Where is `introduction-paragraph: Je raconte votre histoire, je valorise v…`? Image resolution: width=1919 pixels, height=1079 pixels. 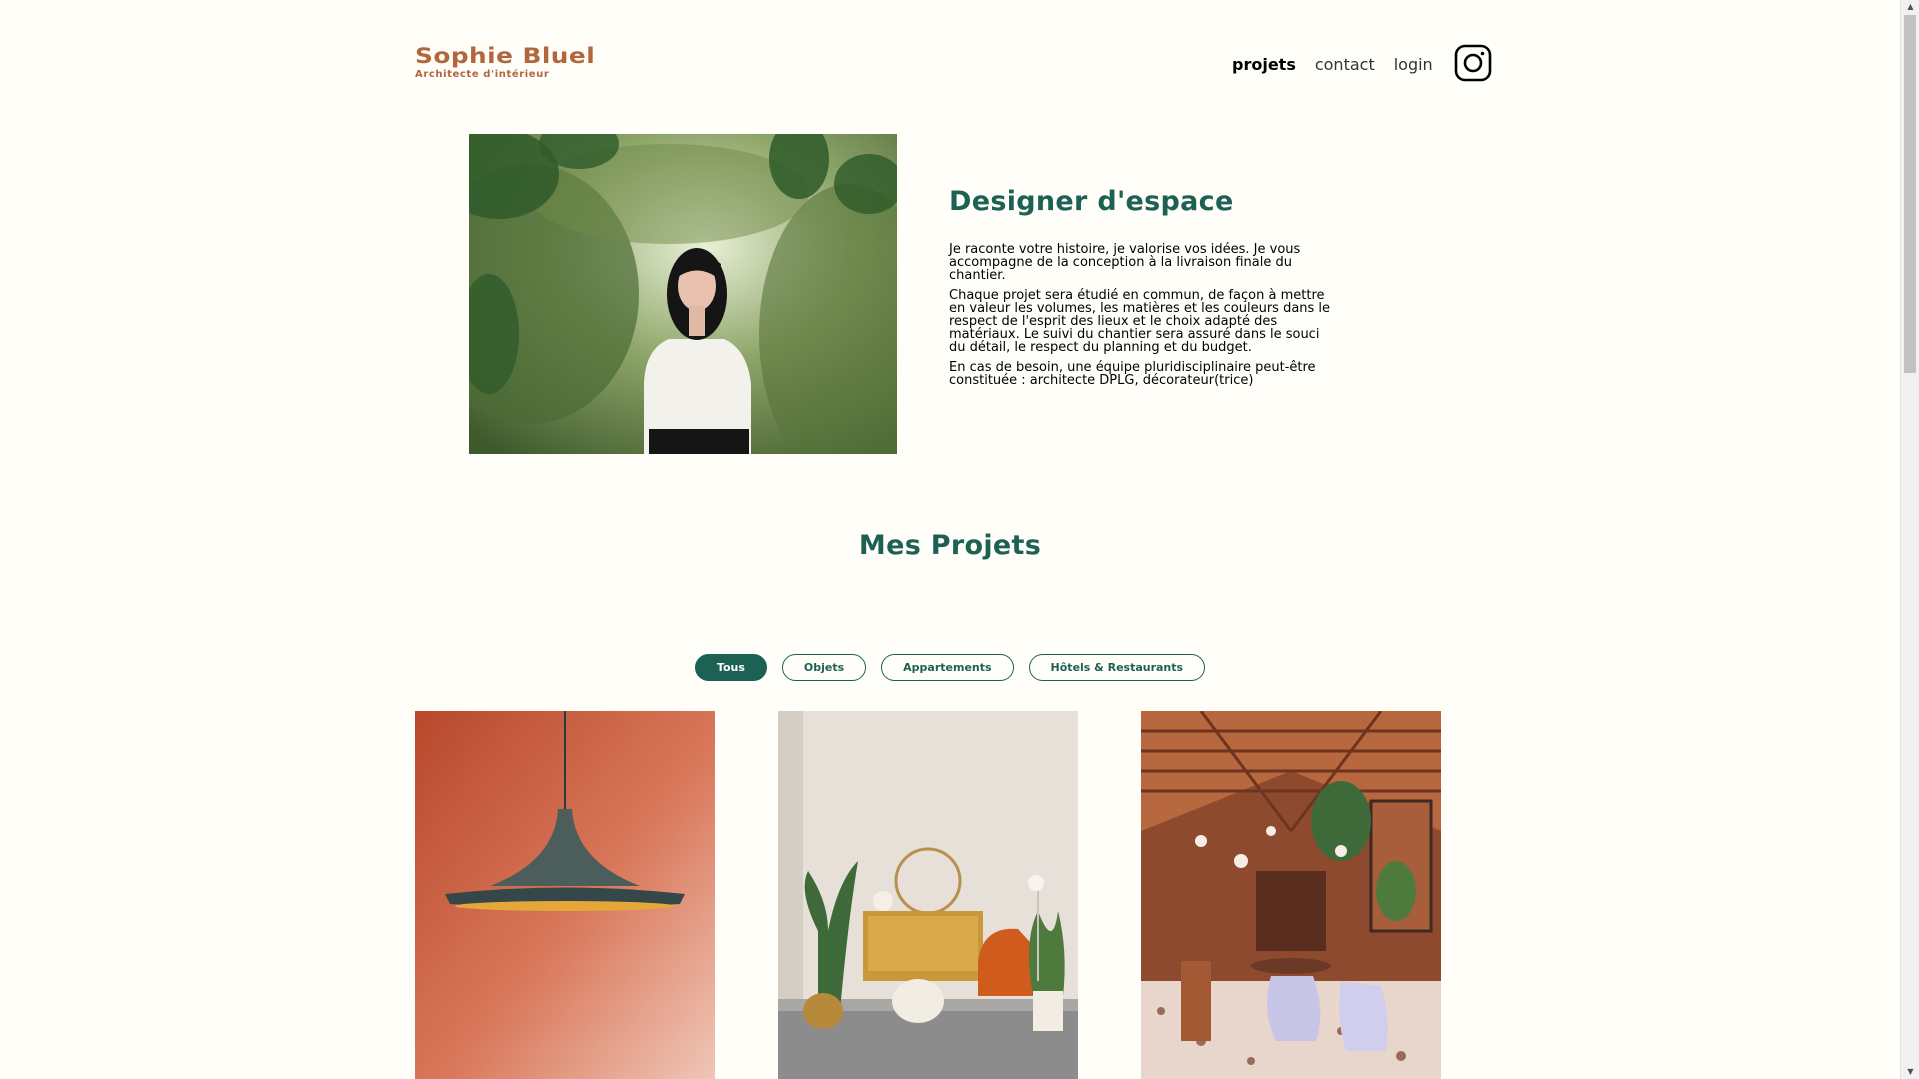
introduction-paragraph: Je raconte votre histoire, je valorise v… is located at coordinates (1125, 262).